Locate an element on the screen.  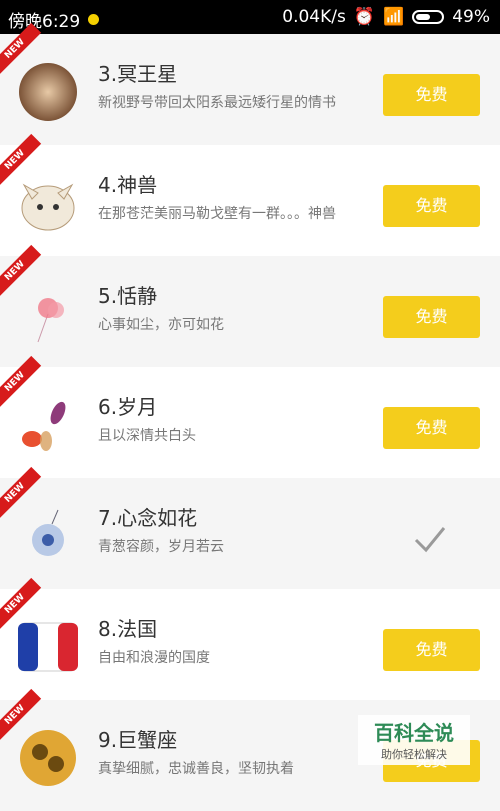
item-description: 真挚细腻，忠诚善良，坚韧执着 is located at coordinates (196, 769).